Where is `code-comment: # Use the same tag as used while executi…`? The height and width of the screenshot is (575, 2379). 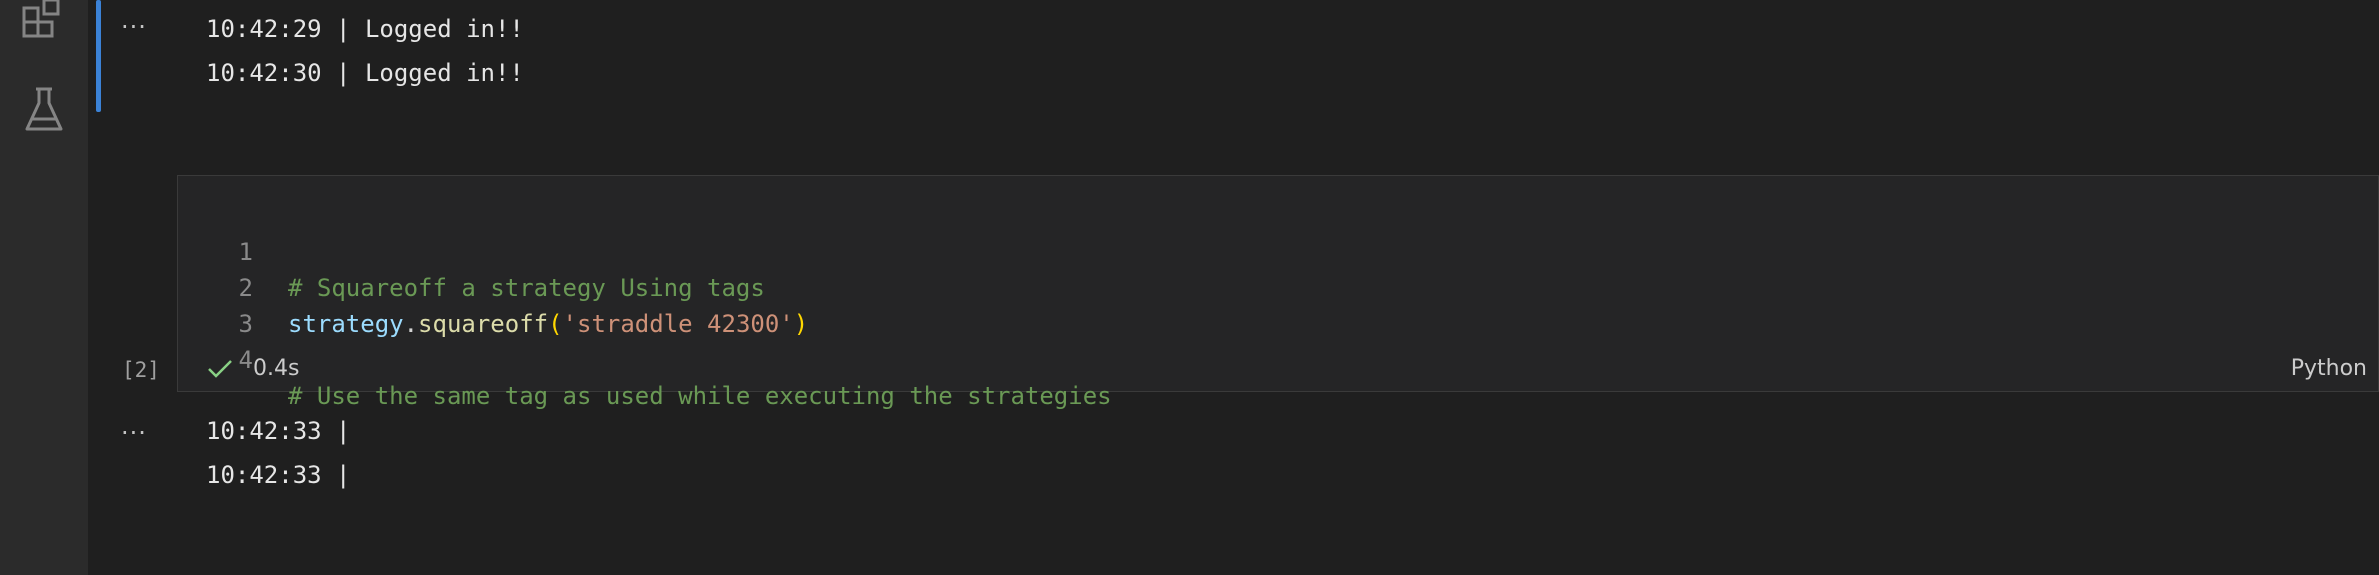 code-comment: # Use the same tag as used while executi… is located at coordinates (700, 396).